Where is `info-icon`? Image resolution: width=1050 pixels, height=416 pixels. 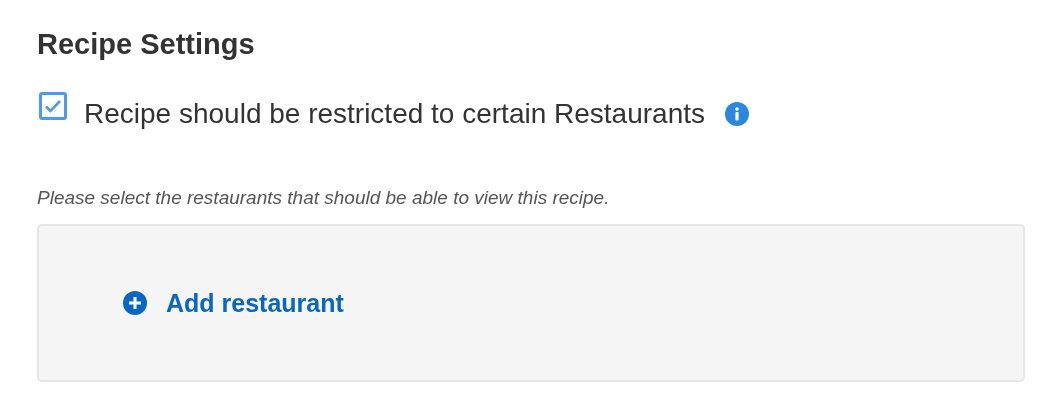
info-icon is located at coordinates (737, 114).